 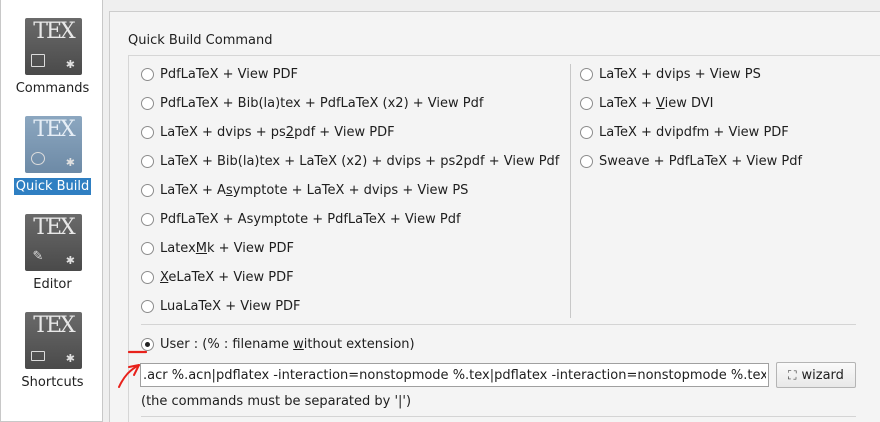 What do you see at coordinates (221, 306) in the screenshot?
I see `radio-lualatex: LuaLaTeX + View PDF` at bounding box center [221, 306].